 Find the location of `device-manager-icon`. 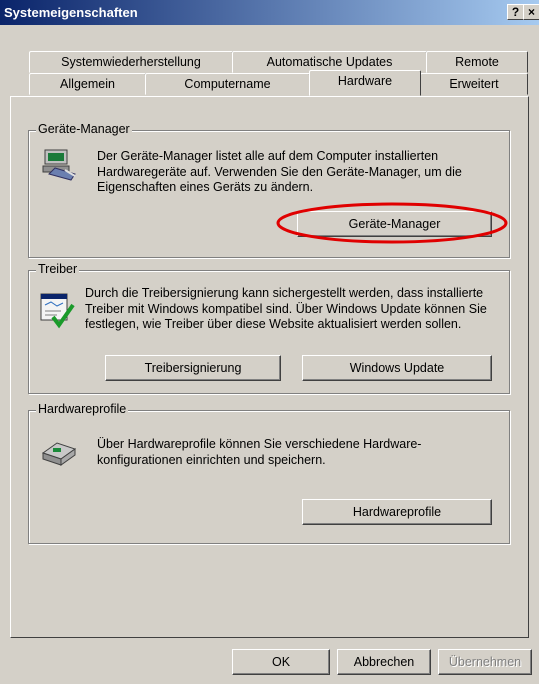

device-manager-icon is located at coordinates (59, 165).